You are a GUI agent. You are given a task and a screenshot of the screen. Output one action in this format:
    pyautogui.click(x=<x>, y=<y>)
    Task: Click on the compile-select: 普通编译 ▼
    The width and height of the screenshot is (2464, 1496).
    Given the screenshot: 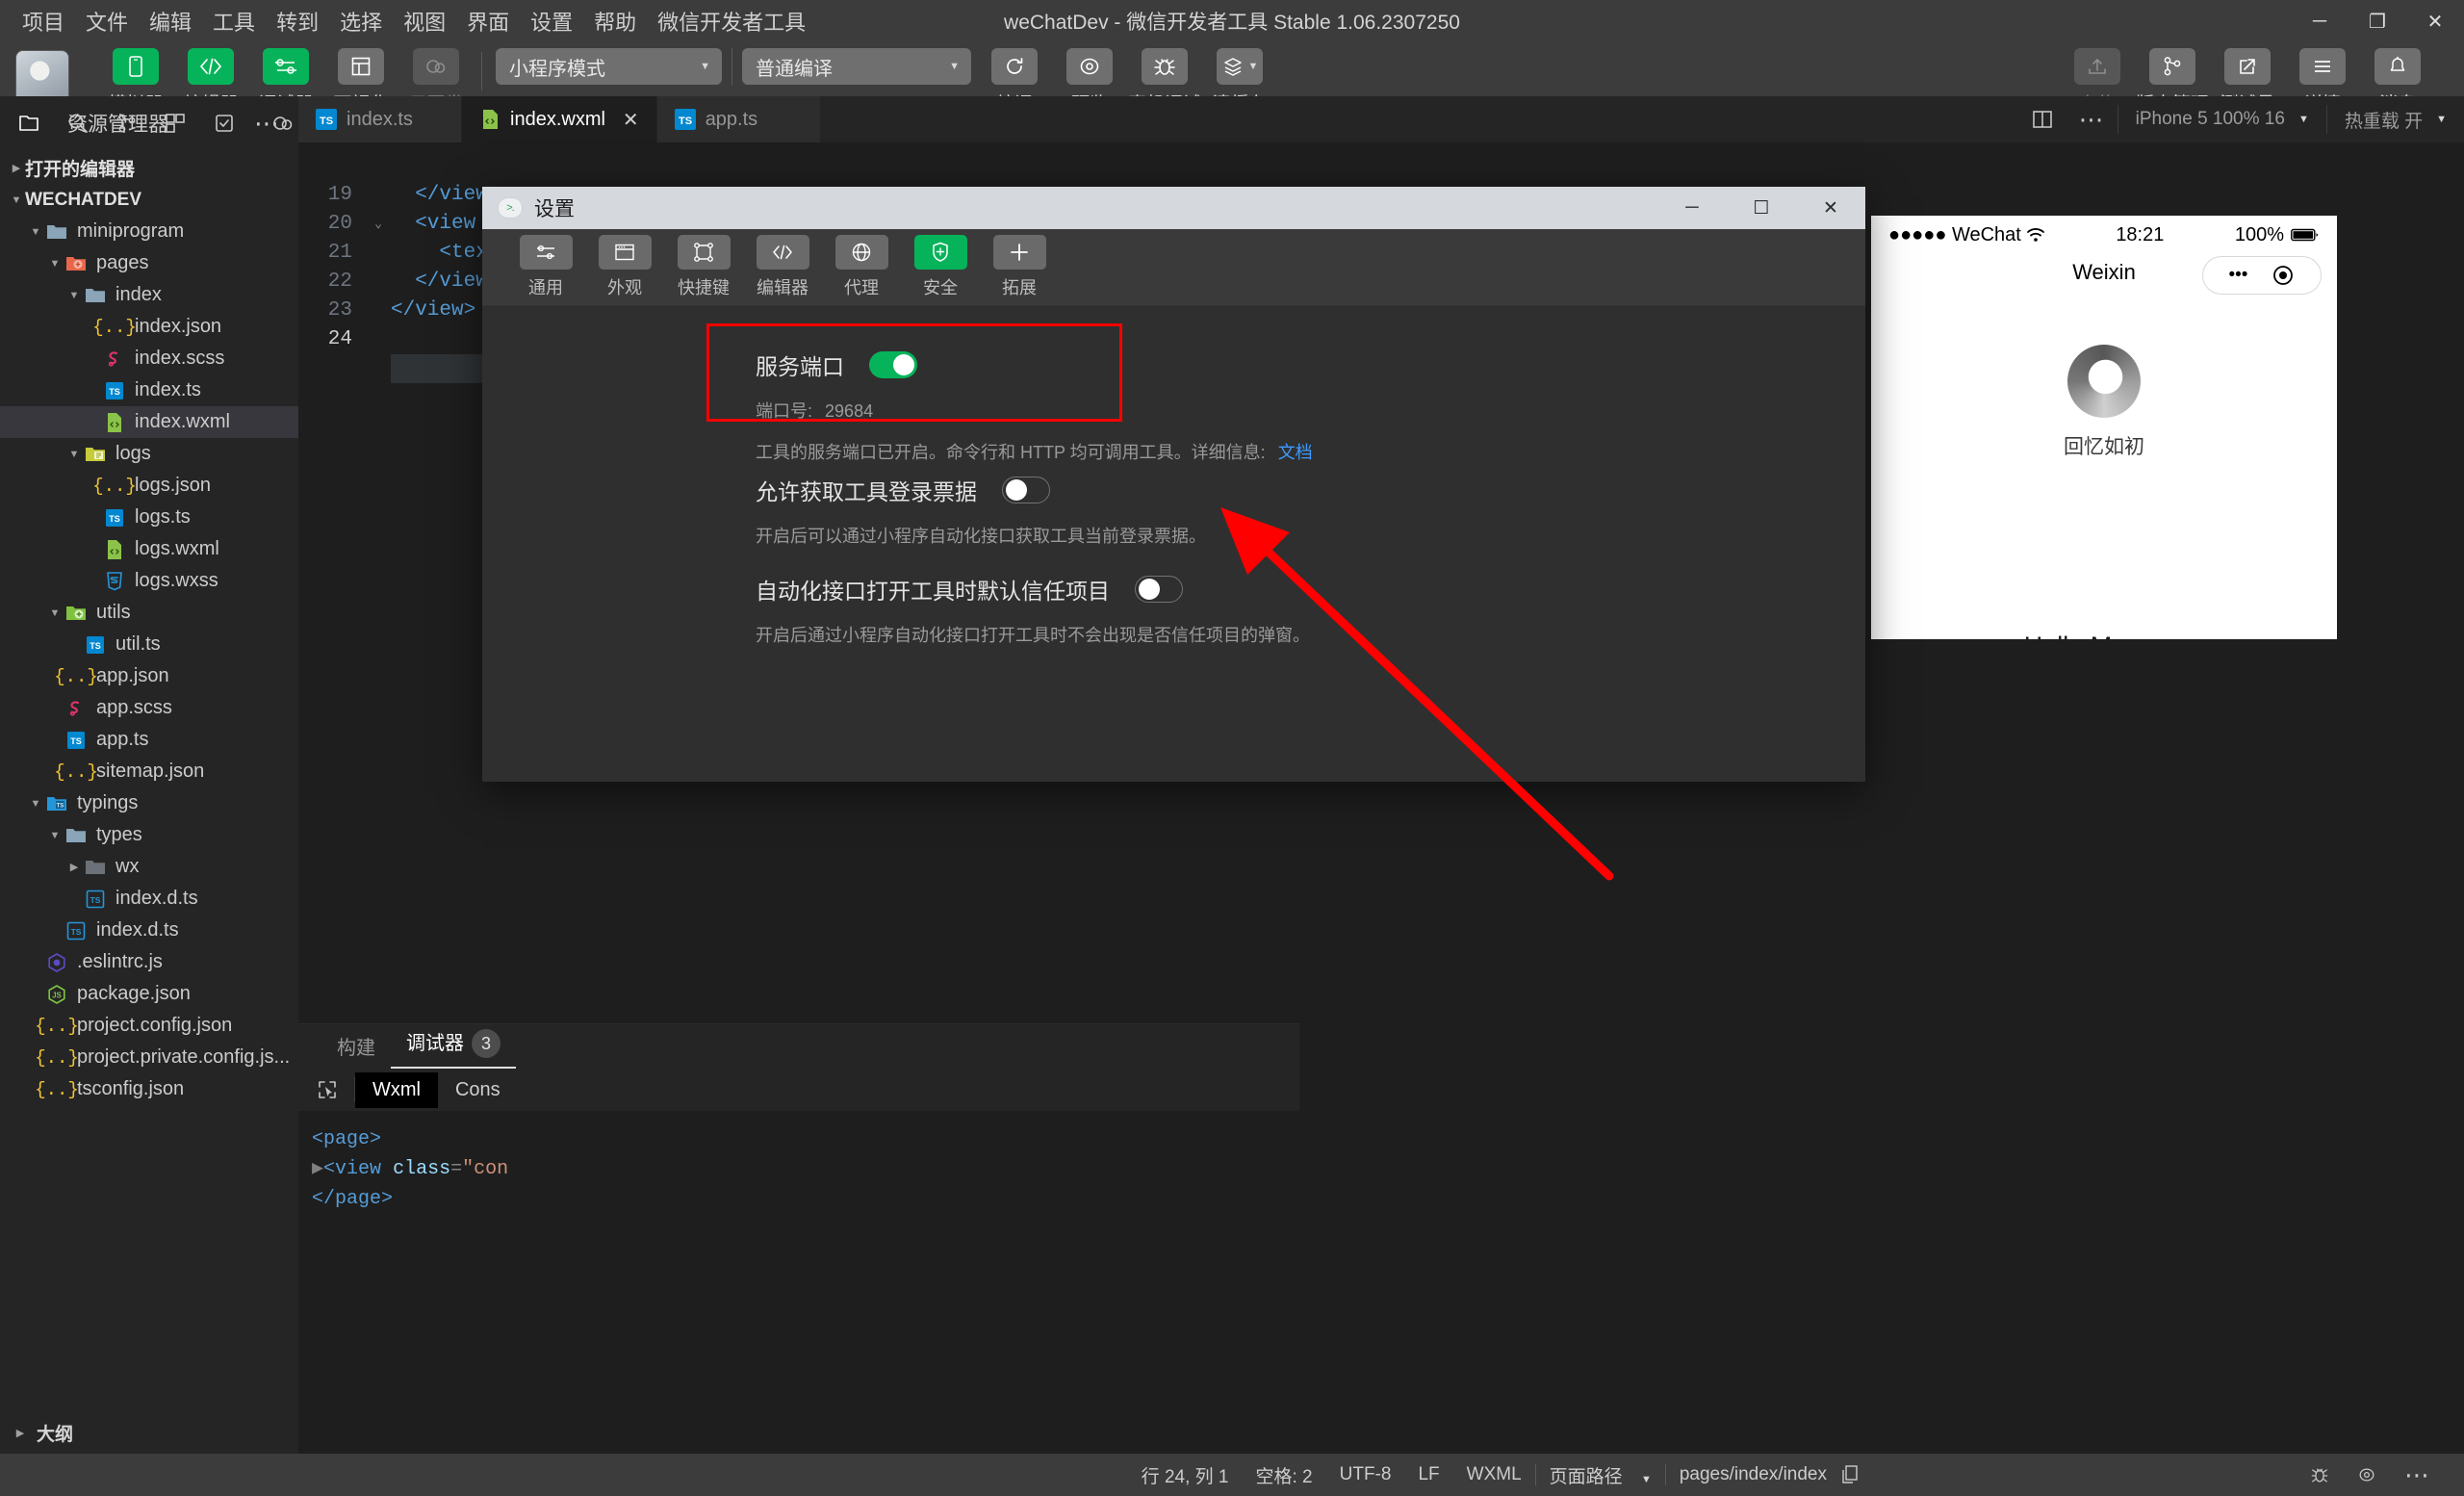 What is the action you would take?
    pyautogui.click(x=856, y=66)
    